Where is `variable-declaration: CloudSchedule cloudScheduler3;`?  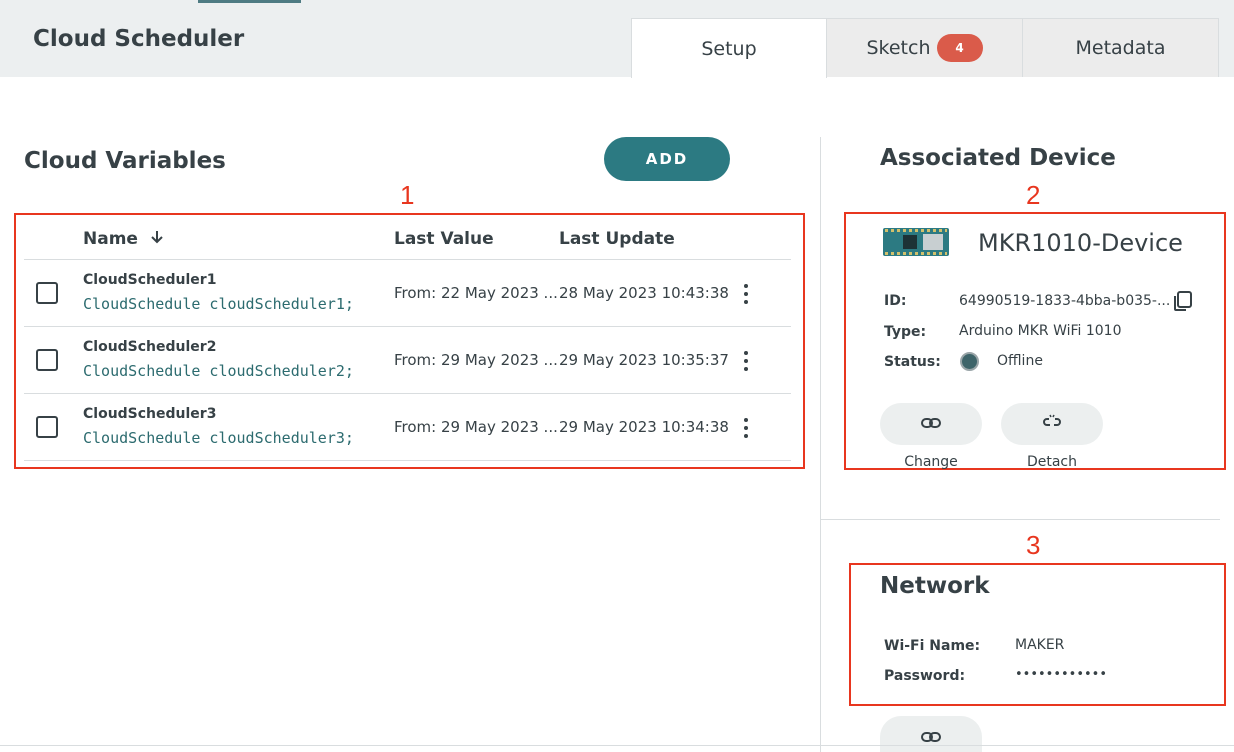 variable-declaration: CloudSchedule cloudScheduler3; is located at coordinates (218, 438).